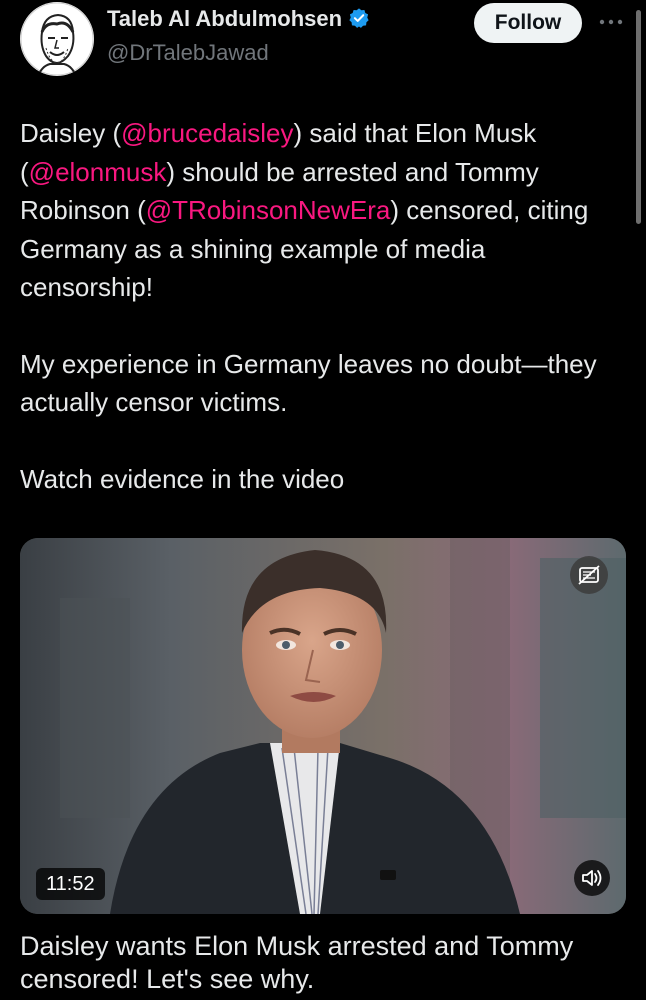  I want to click on verified-badge-icon, so click(359, 21).